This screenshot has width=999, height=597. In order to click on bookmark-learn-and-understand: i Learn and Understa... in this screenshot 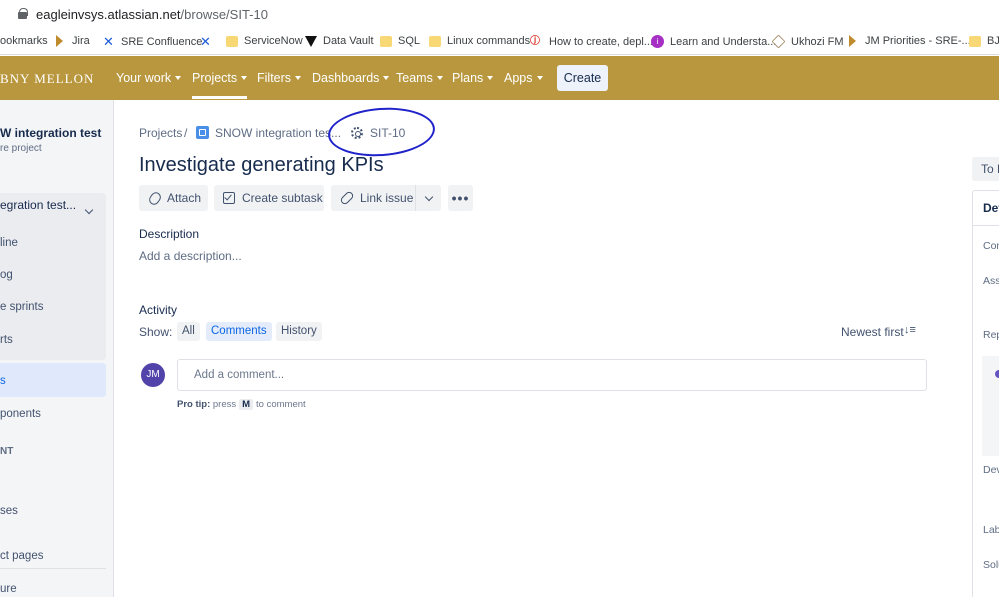, I will do `click(713, 41)`.